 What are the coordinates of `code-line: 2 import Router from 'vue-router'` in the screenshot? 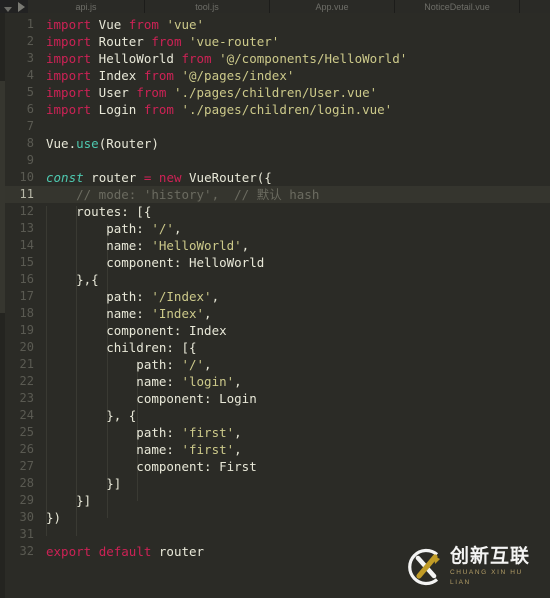 It's located at (275, 41).